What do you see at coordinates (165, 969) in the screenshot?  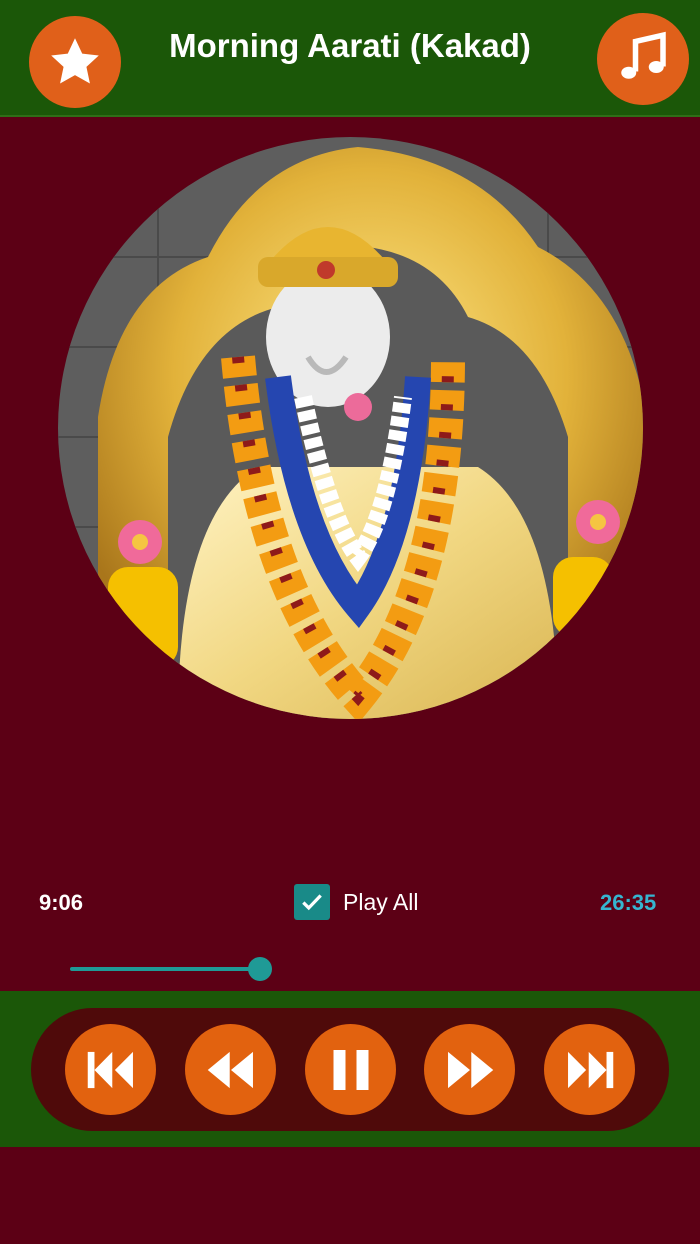 I see `seek-bar-progress` at bounding box center [165, 969].